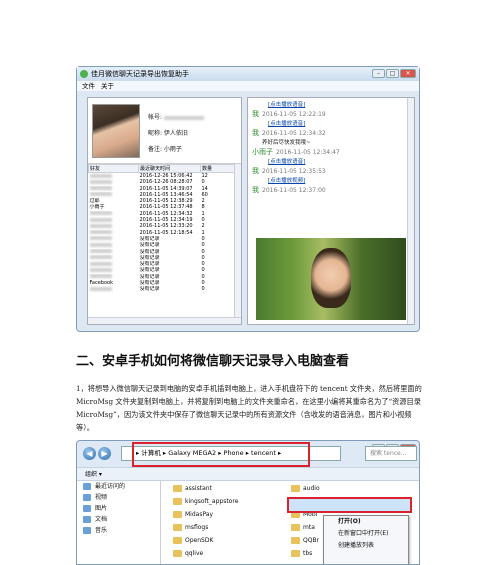  I want to click on chat-sender: 我 2016-11-05 12:22:19, so click(331, 114).